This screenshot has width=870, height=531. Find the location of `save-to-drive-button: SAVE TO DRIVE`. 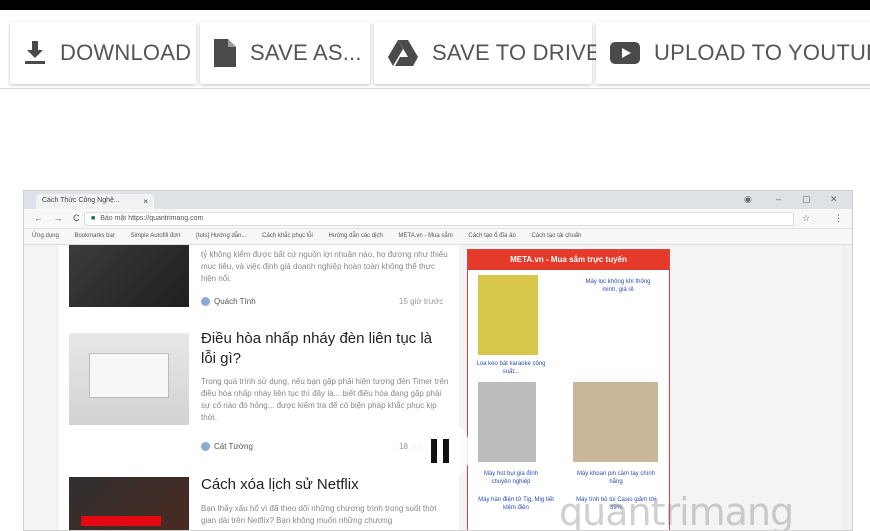

save-to-drive-button: SAVE TO DRIVE is located at coordinates (487, 53).